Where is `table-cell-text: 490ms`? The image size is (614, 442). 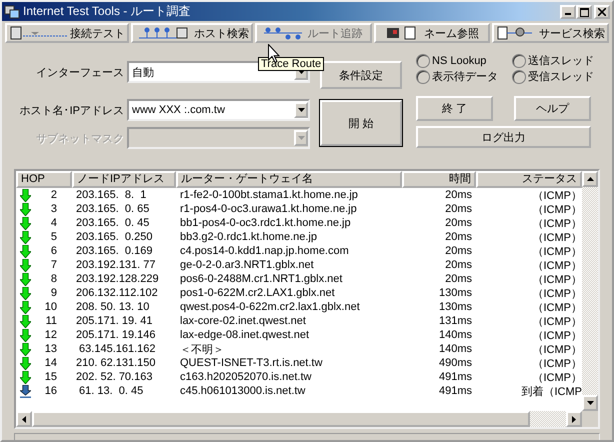
table-cell-text: 490ms is located at coordinates (455, 363).